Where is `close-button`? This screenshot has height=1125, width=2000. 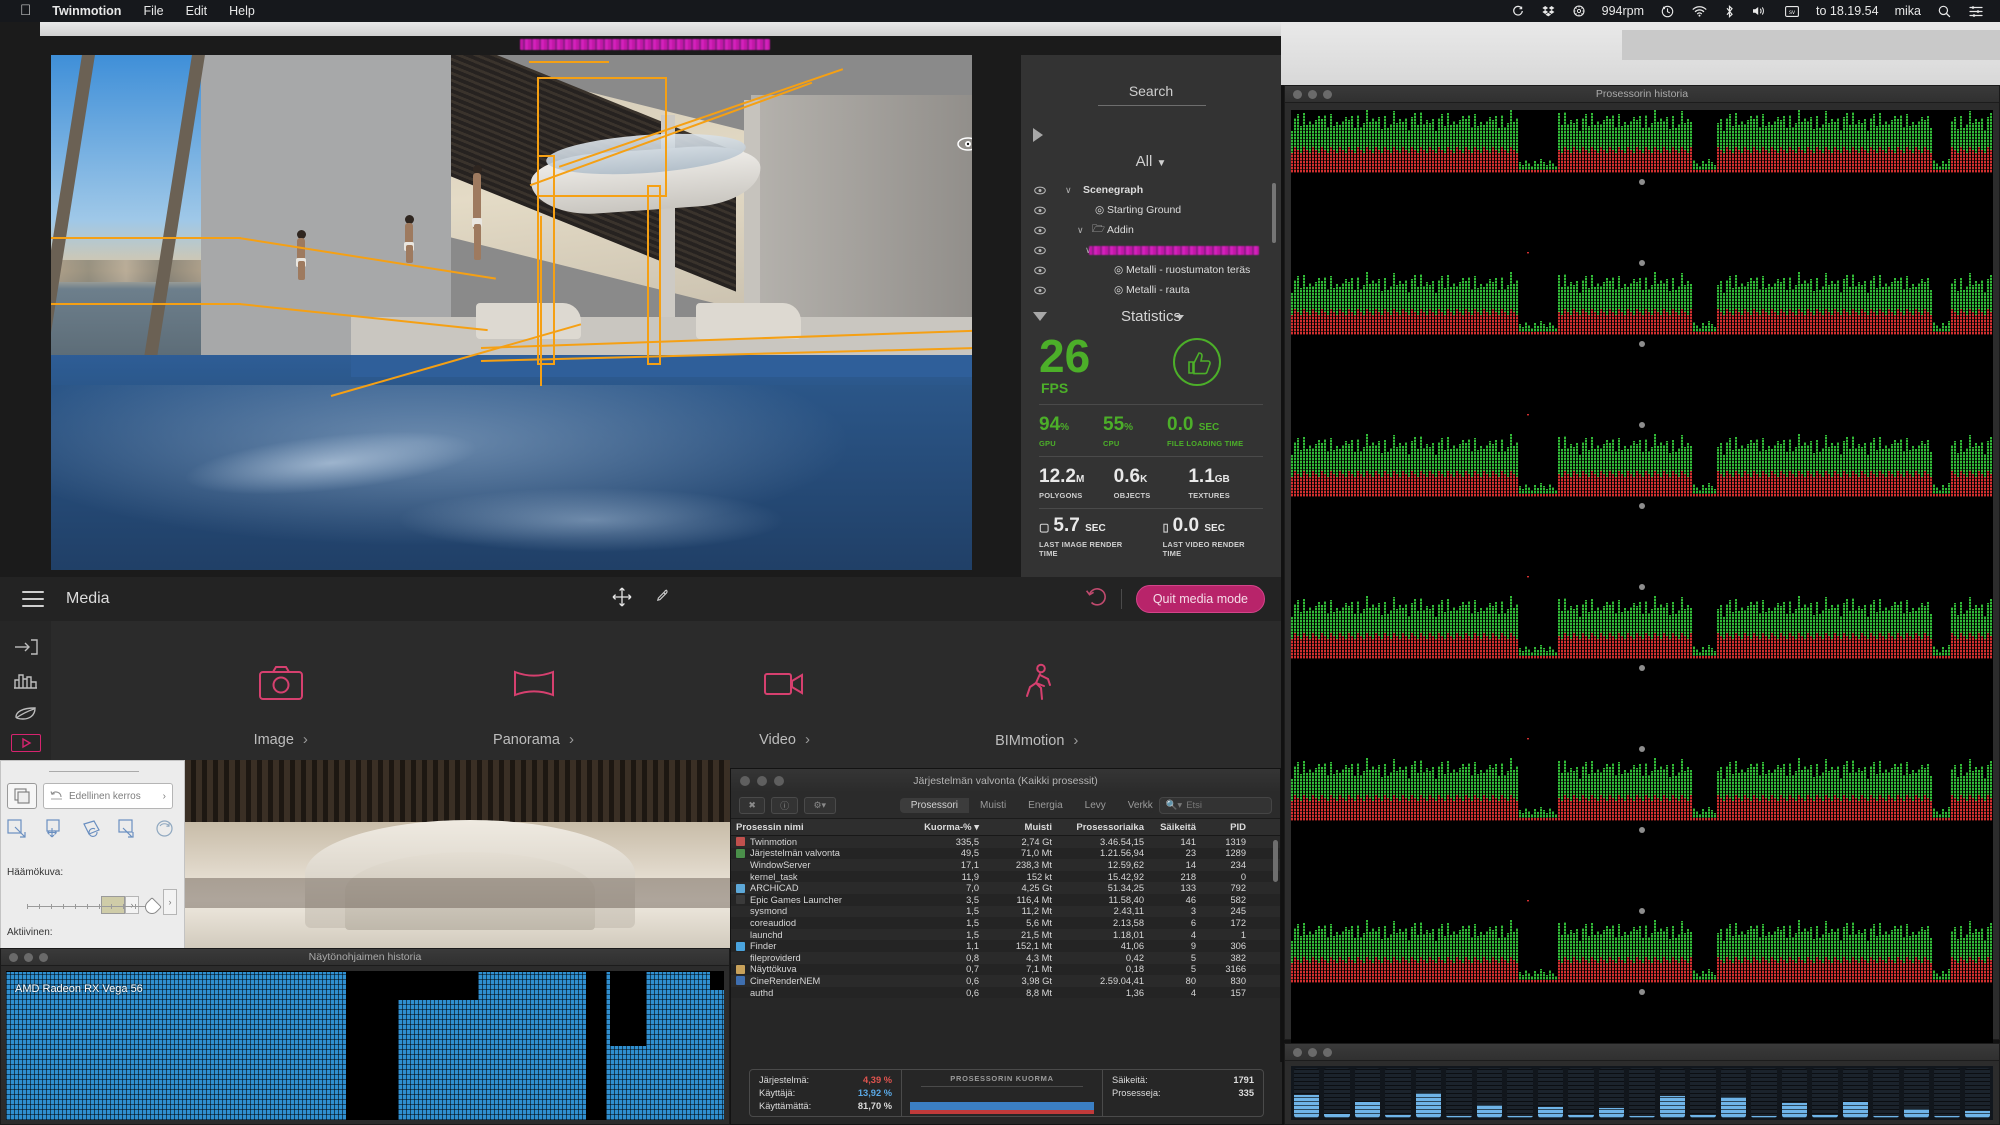
close-button is located at coordinates (1297, 1052).